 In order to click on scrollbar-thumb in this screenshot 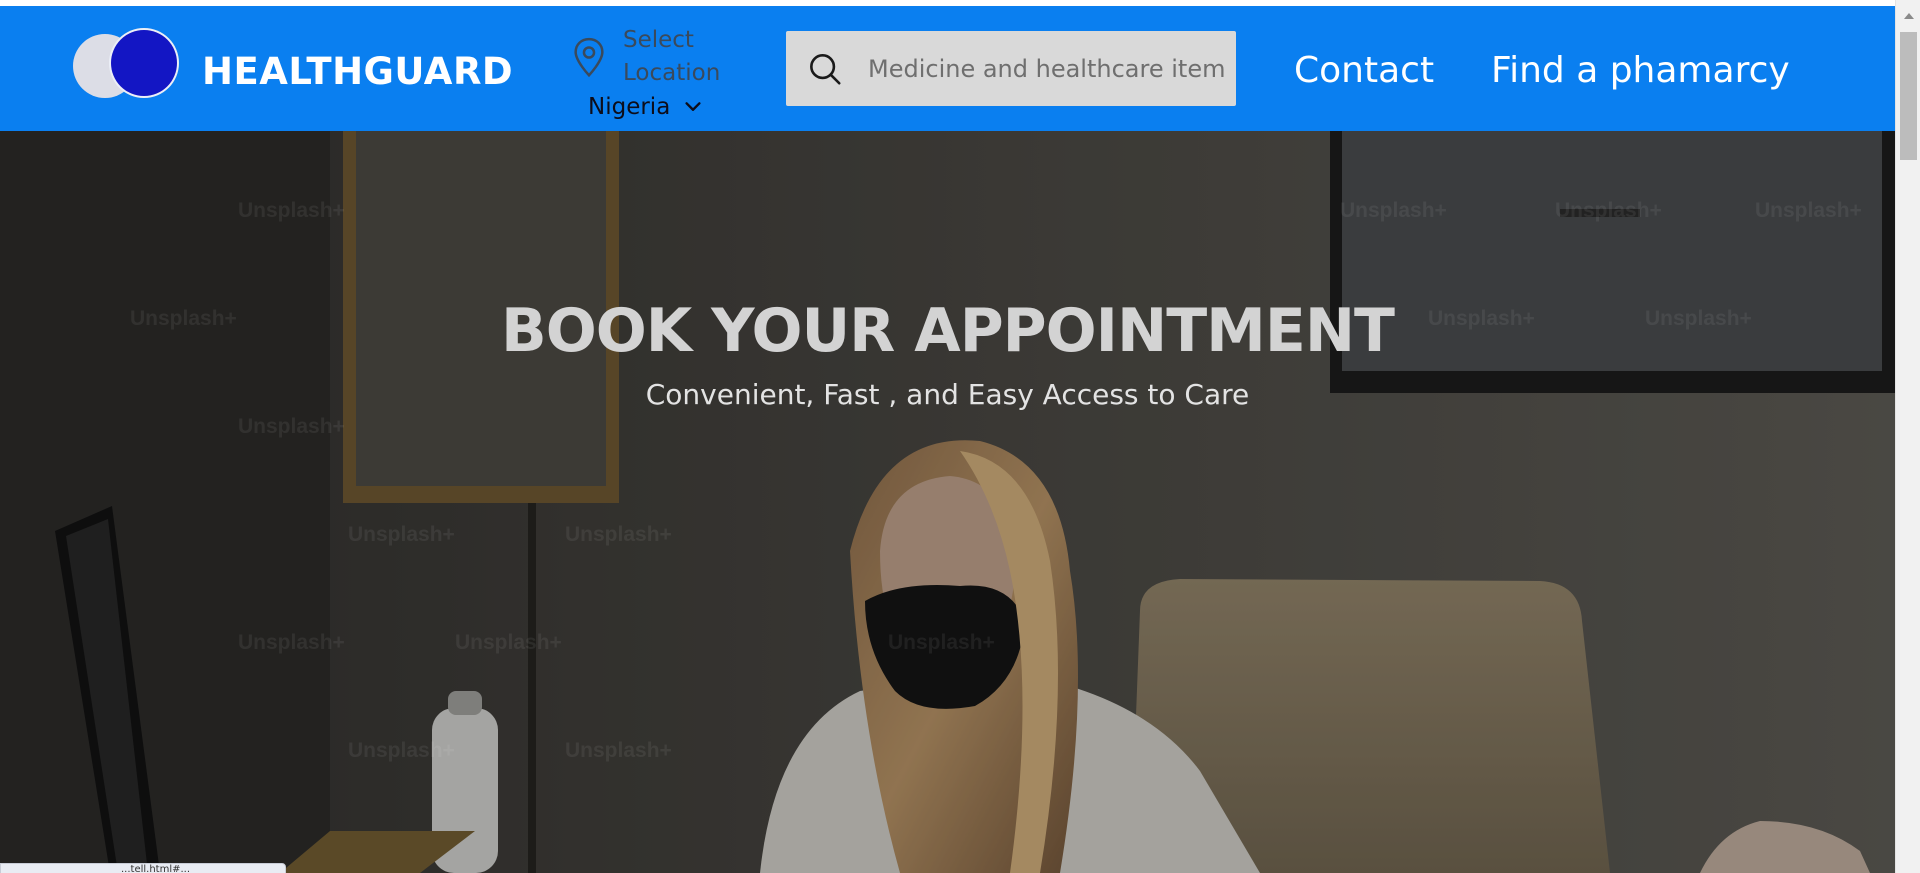, I will do `click(1908, 96)`.